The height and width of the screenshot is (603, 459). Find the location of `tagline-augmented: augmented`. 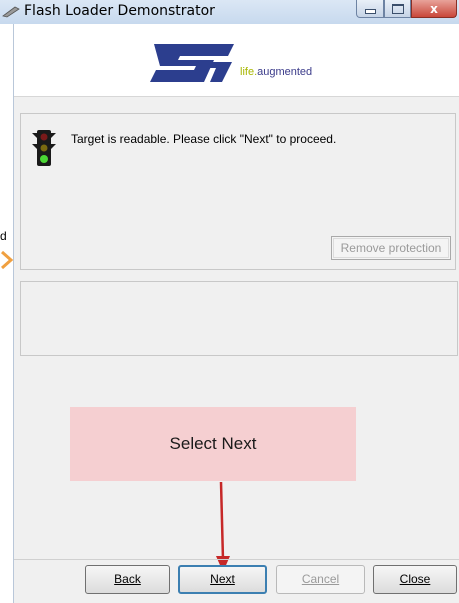

tagline-augmented: augmented is located at coordinates (285, 72).